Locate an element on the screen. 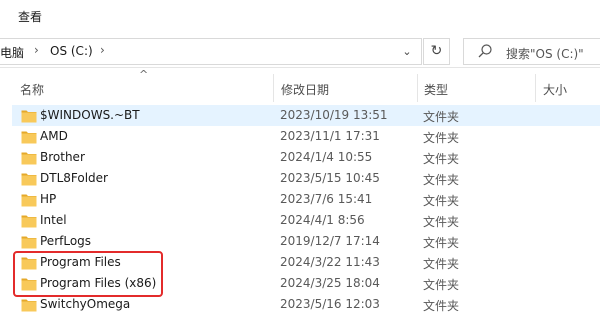  column-header-type: 类型 is located at coordinates (436, 89).